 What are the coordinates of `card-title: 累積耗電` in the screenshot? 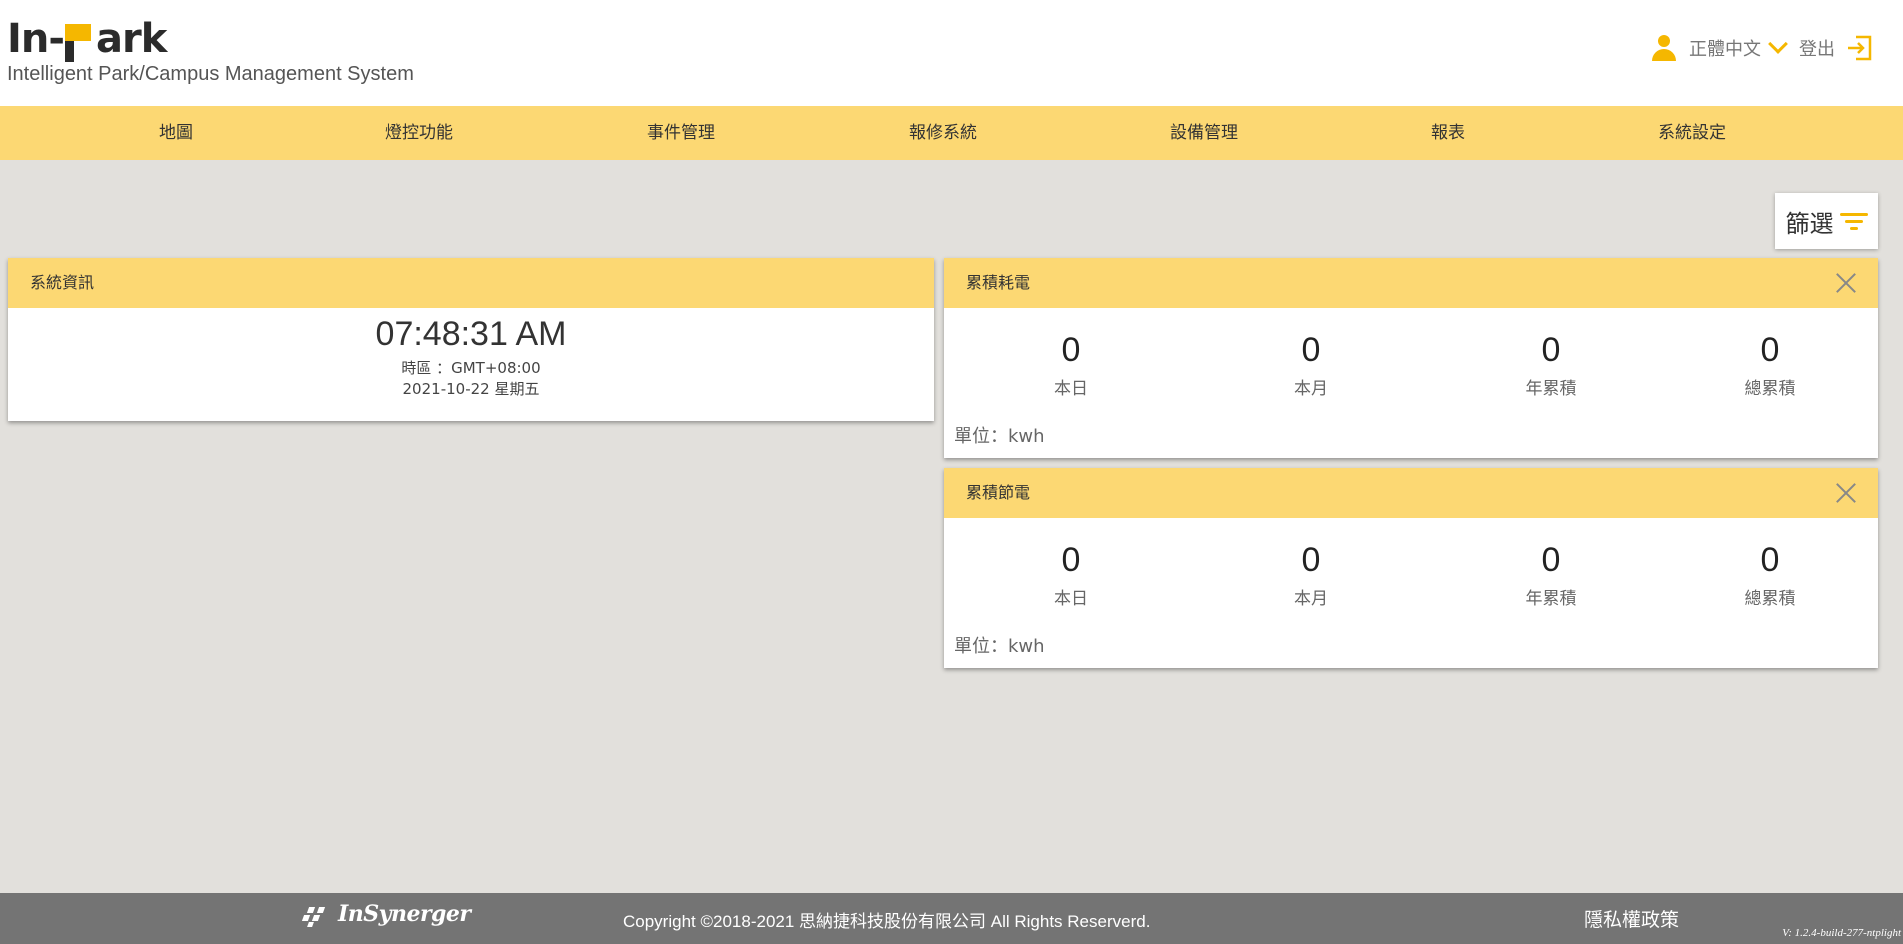 It's located at (998, 282).